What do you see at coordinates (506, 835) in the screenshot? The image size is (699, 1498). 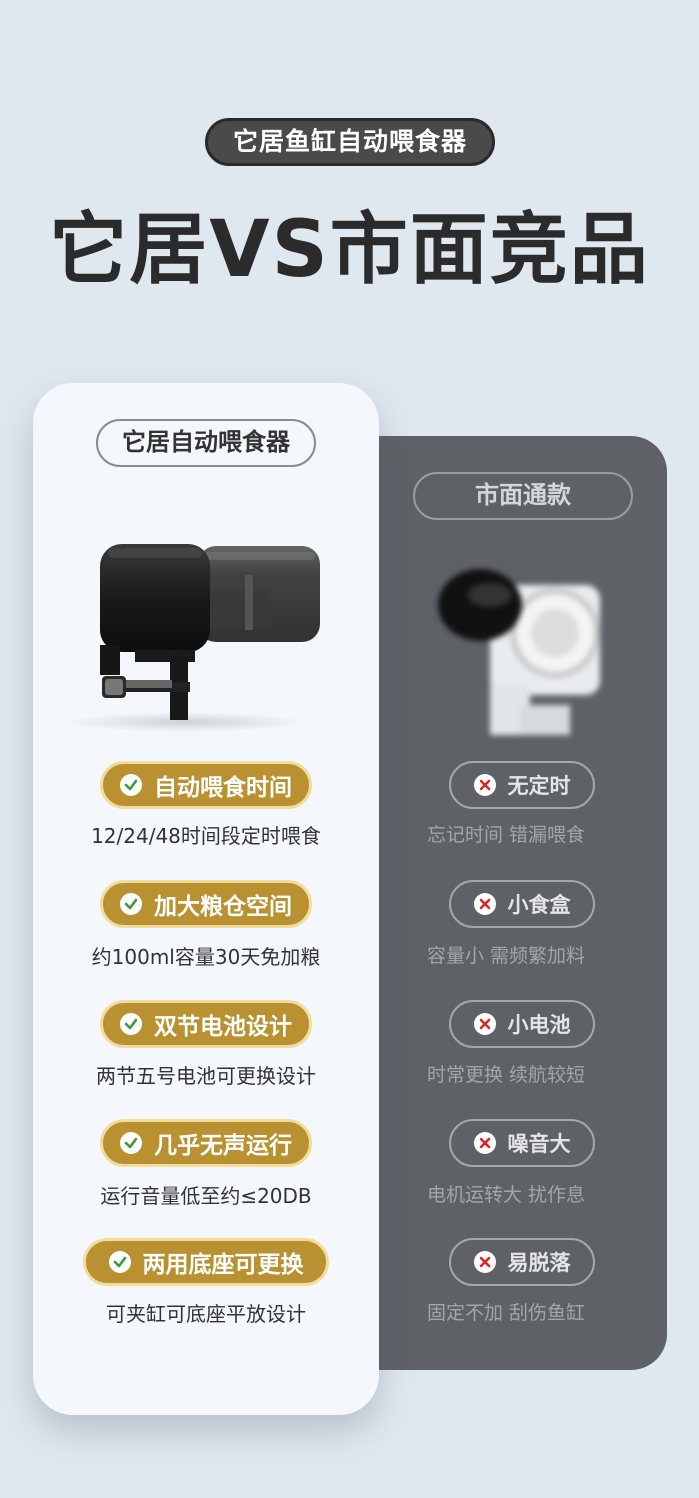 I see `competitor-feature-desc: 忘记时间 错漏喂食` at bounding box center [506, 835].